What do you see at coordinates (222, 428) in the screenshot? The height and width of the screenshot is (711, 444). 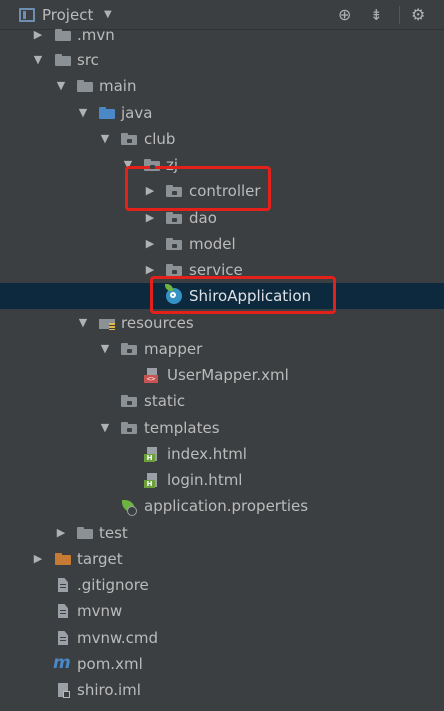 I see `tree-item-templates: ▼ templates` at bounding box center [222, 428].